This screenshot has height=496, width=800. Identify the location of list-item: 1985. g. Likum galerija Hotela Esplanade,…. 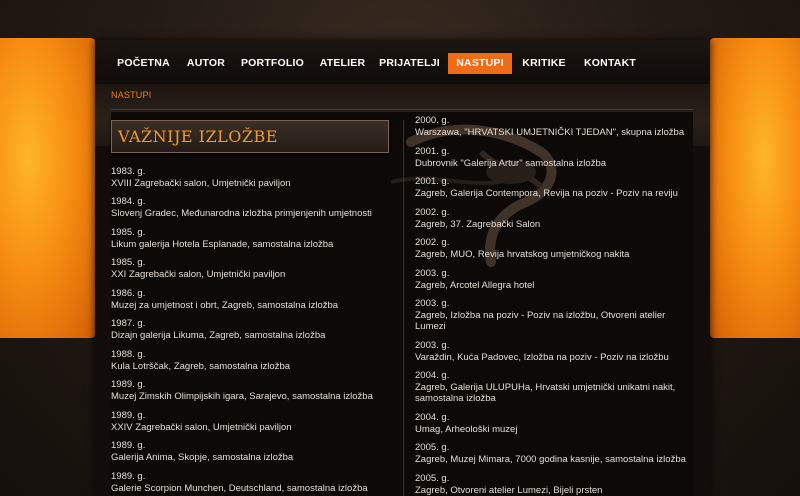
(222, 238).